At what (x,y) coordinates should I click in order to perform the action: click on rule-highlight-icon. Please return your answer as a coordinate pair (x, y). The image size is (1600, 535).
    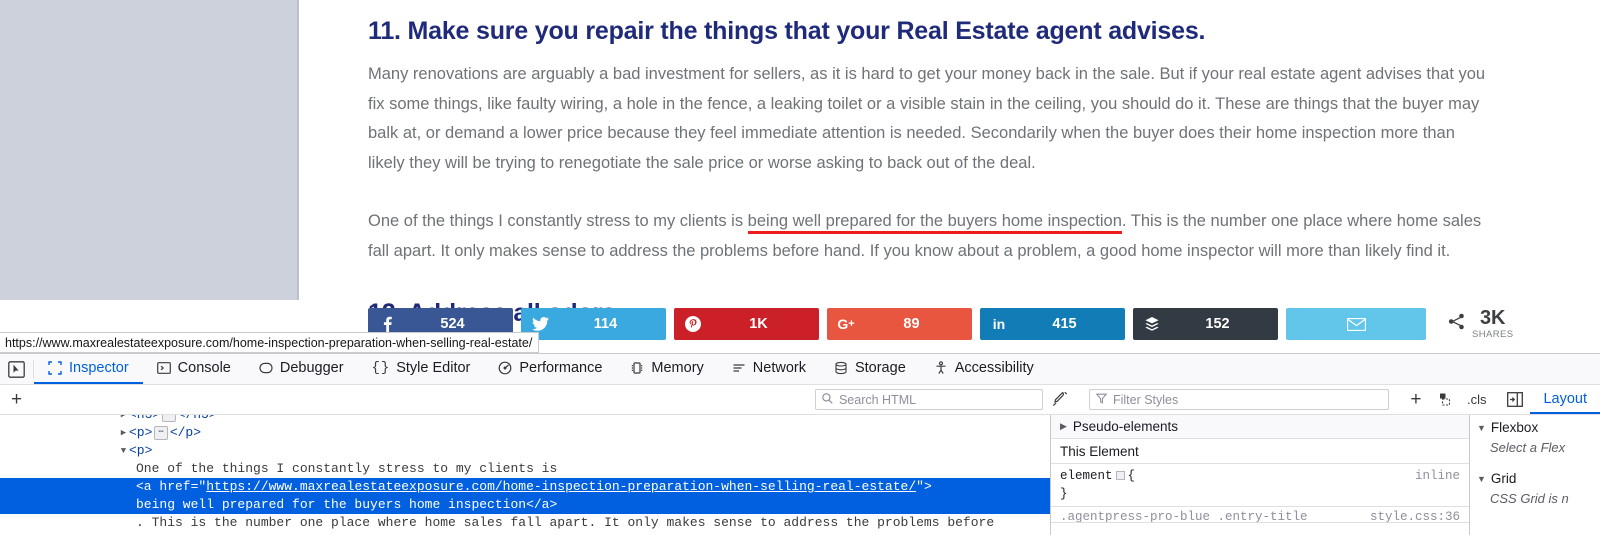
    Looking at the image, I should click on (1120, 475).